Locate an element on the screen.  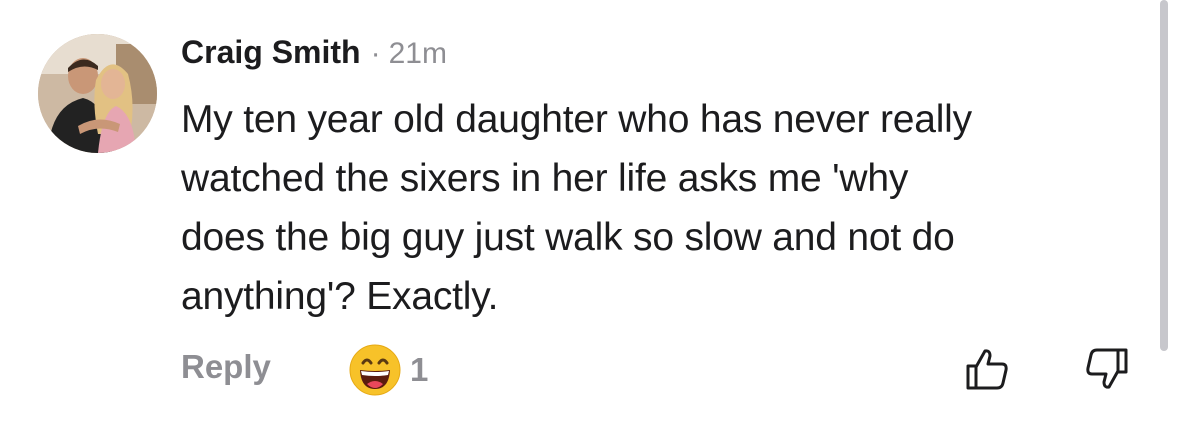
dislike-button is located at coordinates (1107, 369).